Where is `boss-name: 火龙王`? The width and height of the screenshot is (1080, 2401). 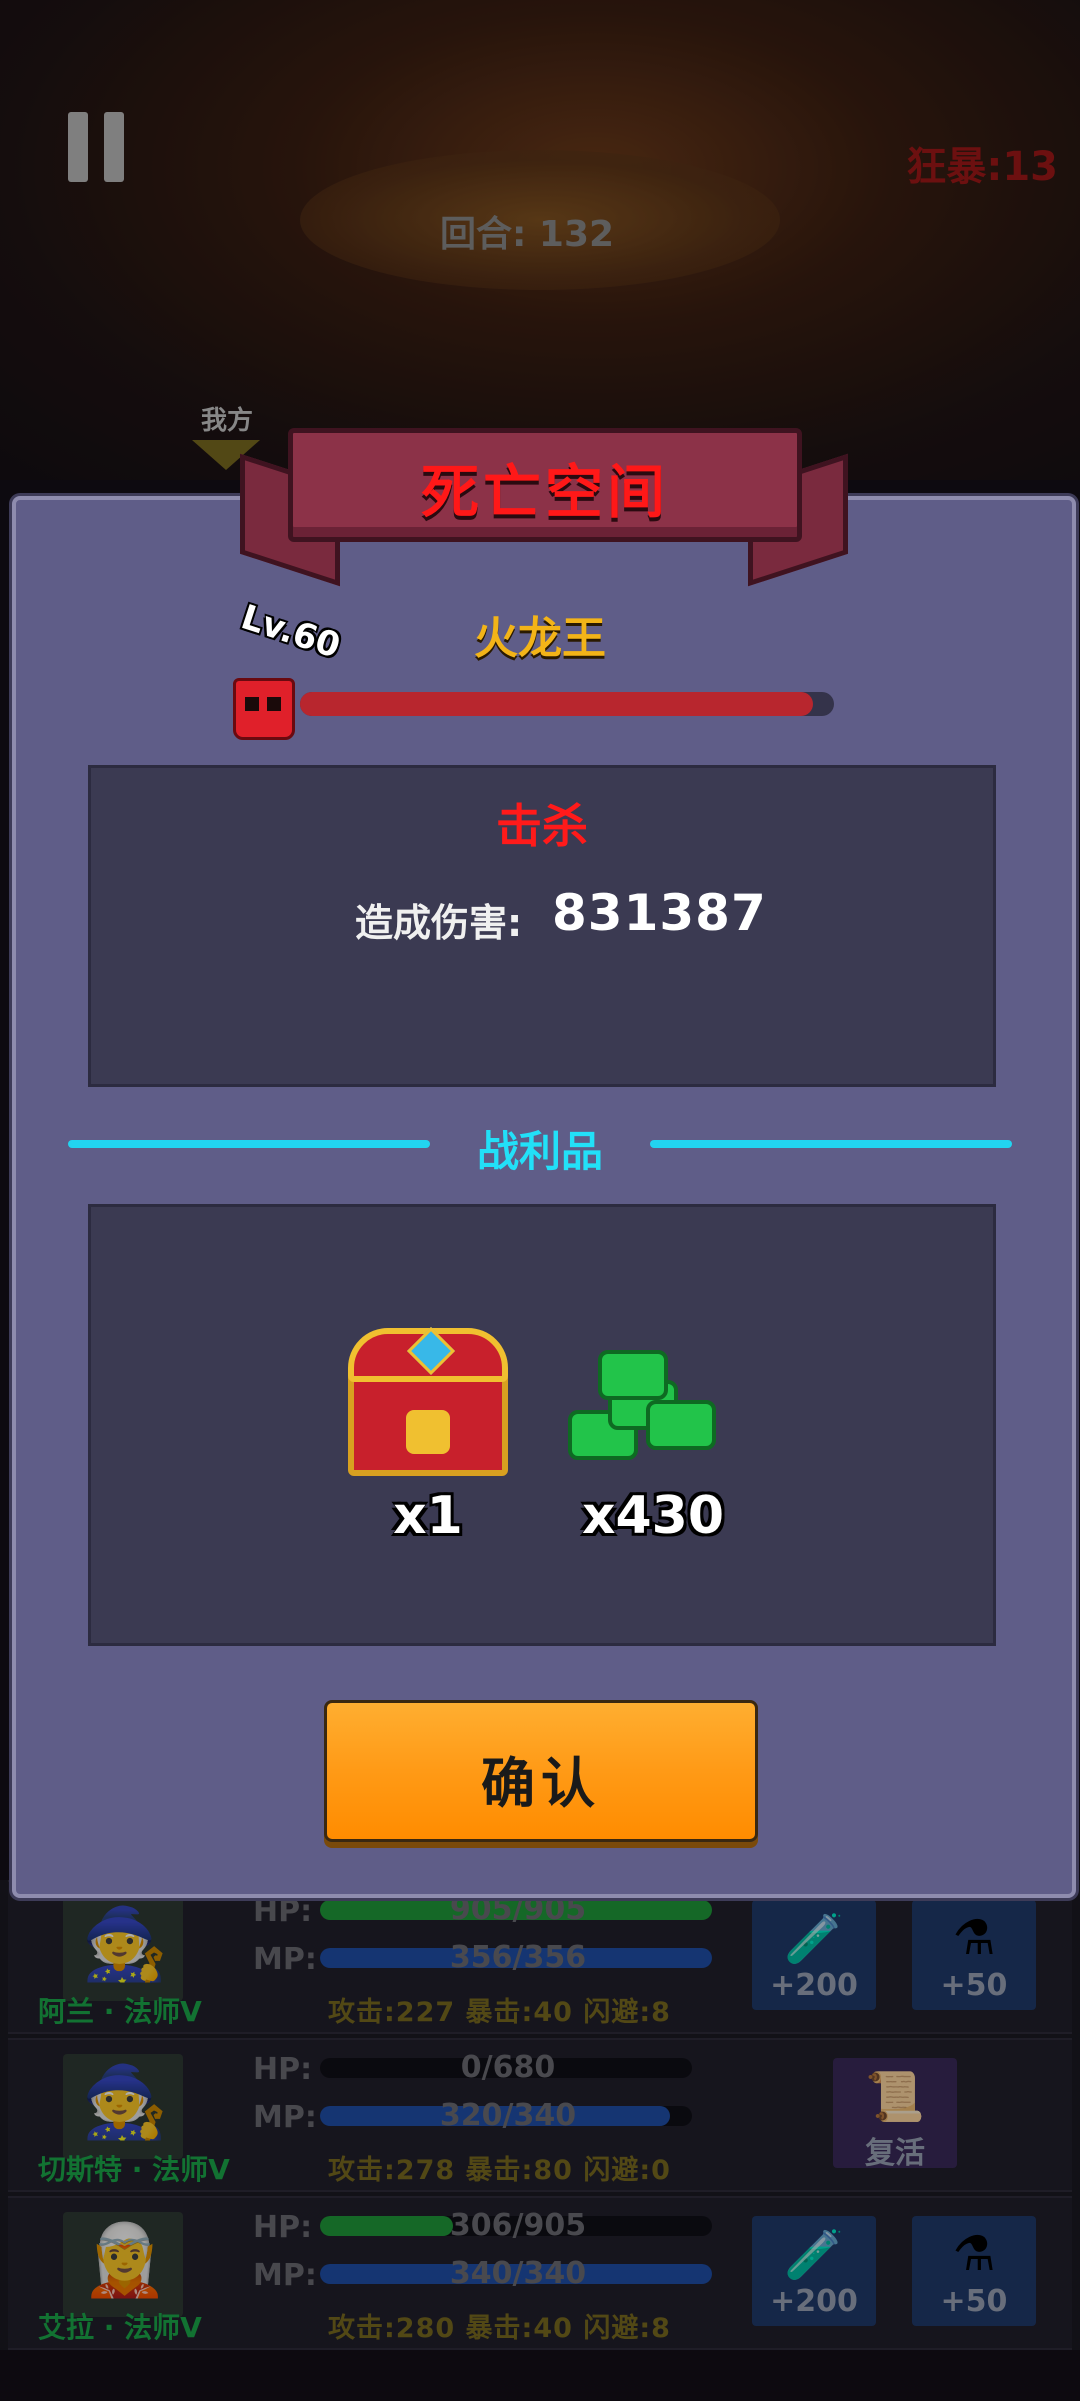 boss-name: 火龙王 is located at coordinates (540, 638).